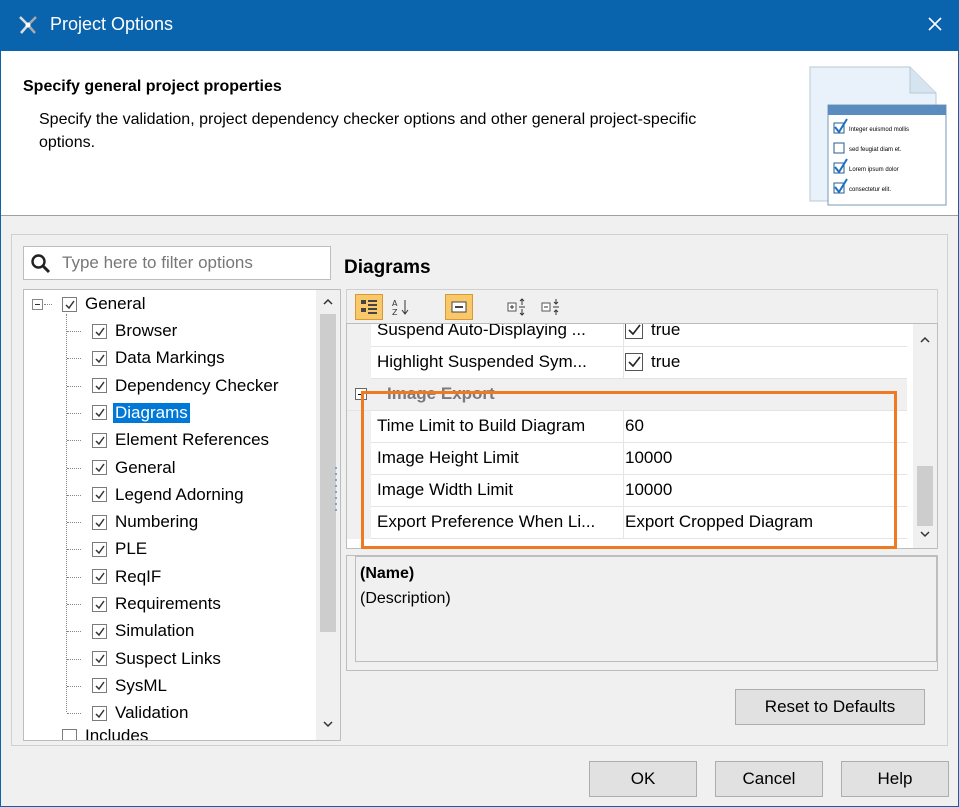 The width and height of the screenshot is (959, 807). Describe the element at coordinates (481, 425) in the screenshot. I see `property-name: Time Limit to Build Diagram` at that location.